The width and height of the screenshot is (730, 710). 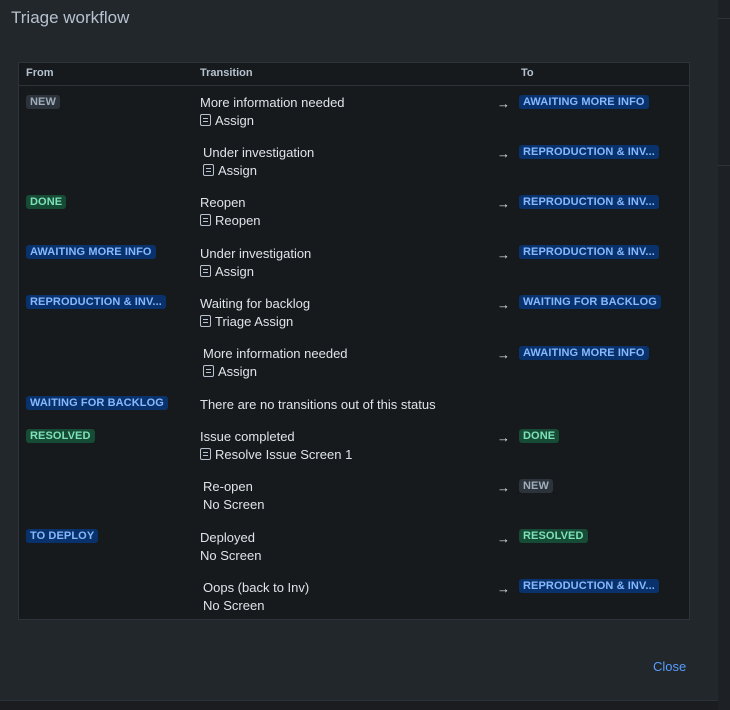 What do you see at coordinates (60, 436) in the screenshot?
I see `from-status-lozenge: RESOLVED` at bounding box center [60, 436].